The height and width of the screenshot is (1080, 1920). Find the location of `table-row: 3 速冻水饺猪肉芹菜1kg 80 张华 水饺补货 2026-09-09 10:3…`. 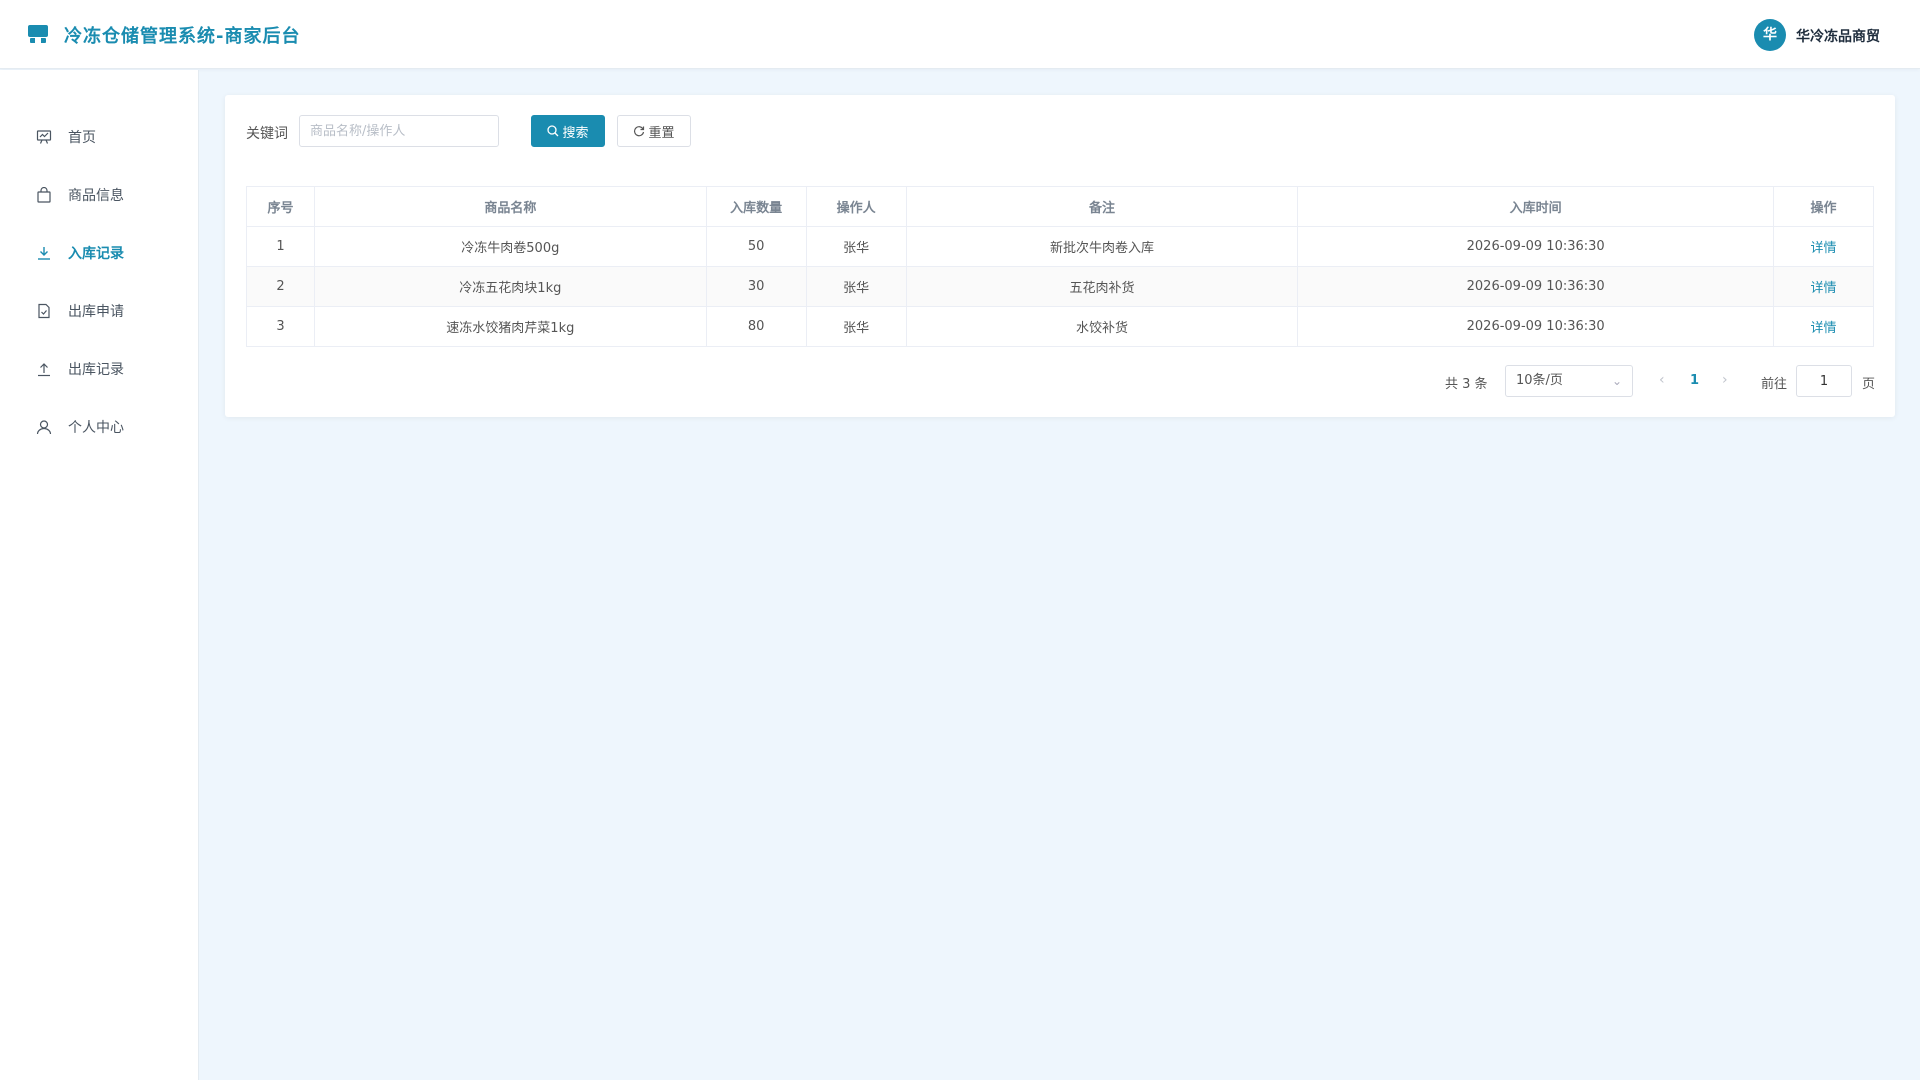

table-row: 3 速冻水饺猪肉芹菜1kg 80 张华 水饺补货 2026-09-09 10:3… is located at coordinates (1060, 326).